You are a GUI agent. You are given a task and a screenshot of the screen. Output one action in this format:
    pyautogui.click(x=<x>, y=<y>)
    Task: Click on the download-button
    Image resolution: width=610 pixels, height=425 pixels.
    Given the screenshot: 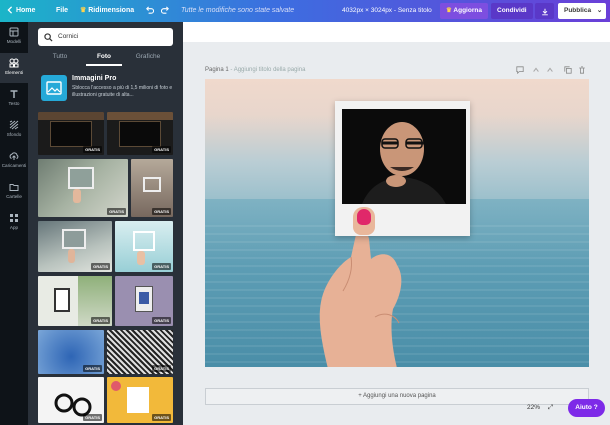 What is the action you would take?
    pyautogui.click(x=544, y=11)
    